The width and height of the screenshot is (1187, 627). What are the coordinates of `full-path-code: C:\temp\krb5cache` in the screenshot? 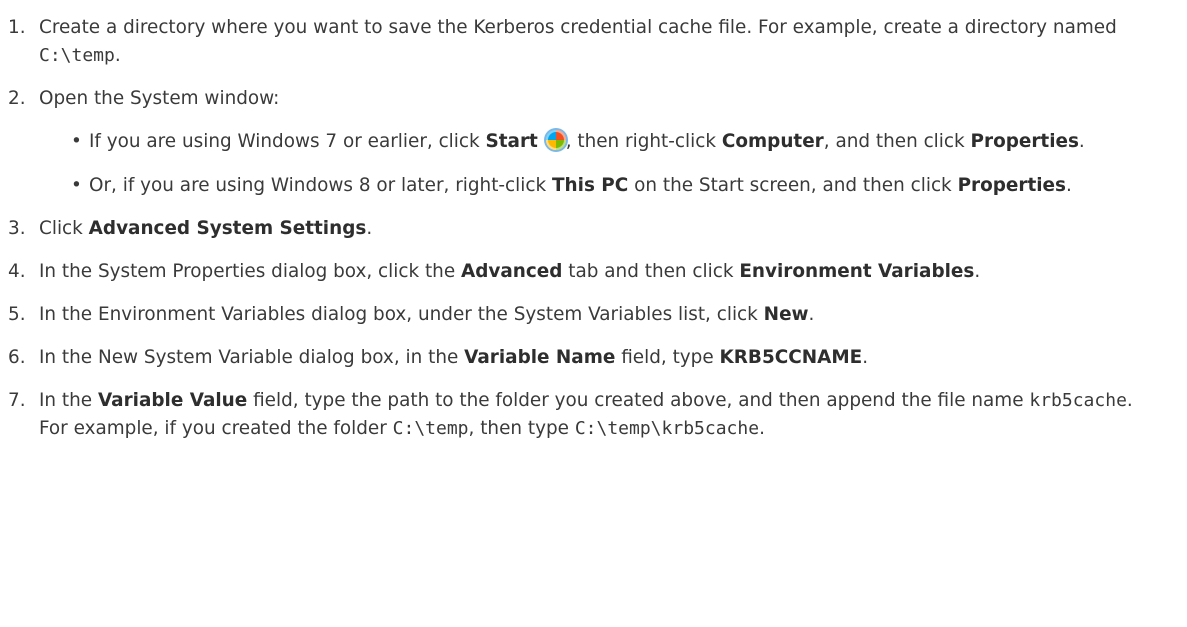 It's located at (667, 428).